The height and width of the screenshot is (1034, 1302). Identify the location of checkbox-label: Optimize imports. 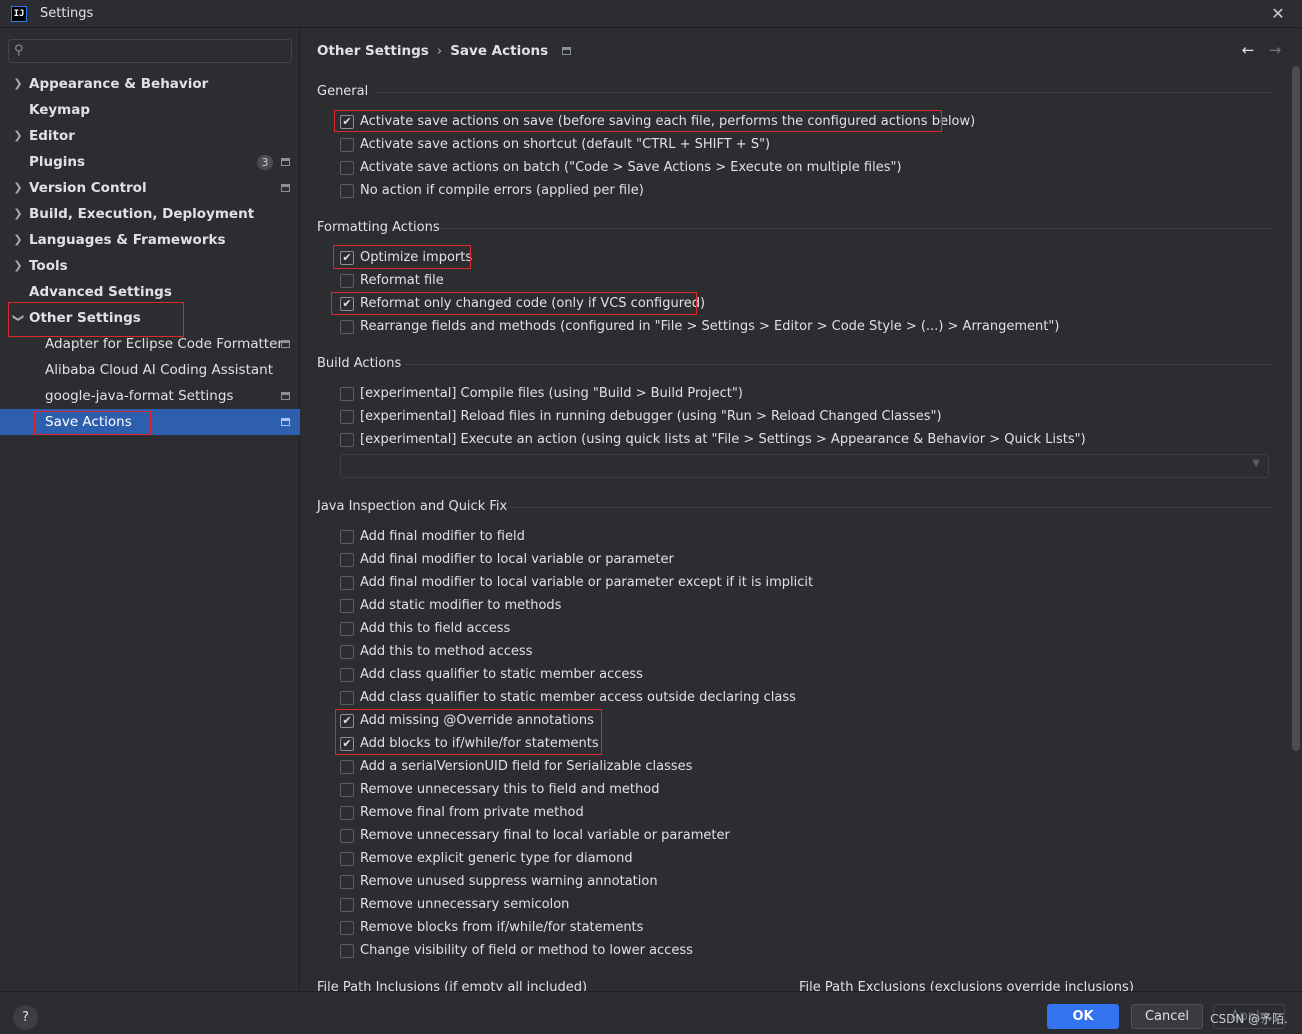
(416, 257).